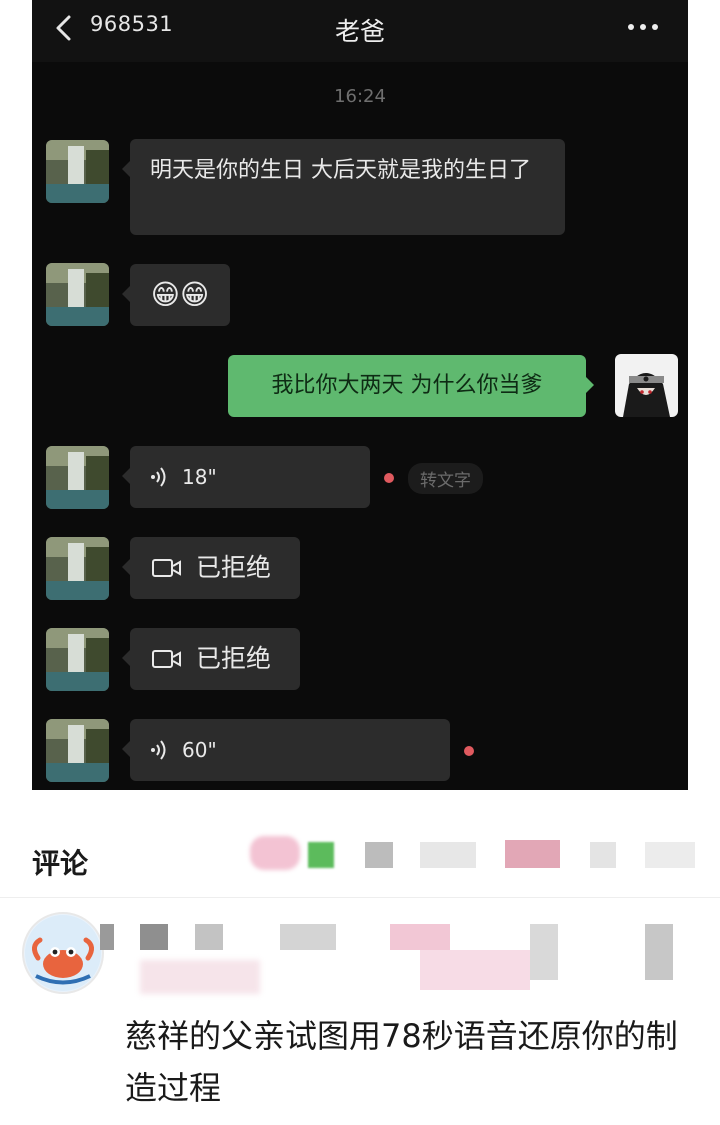  I want to click on voice-duration: 60", so click(199, 750).